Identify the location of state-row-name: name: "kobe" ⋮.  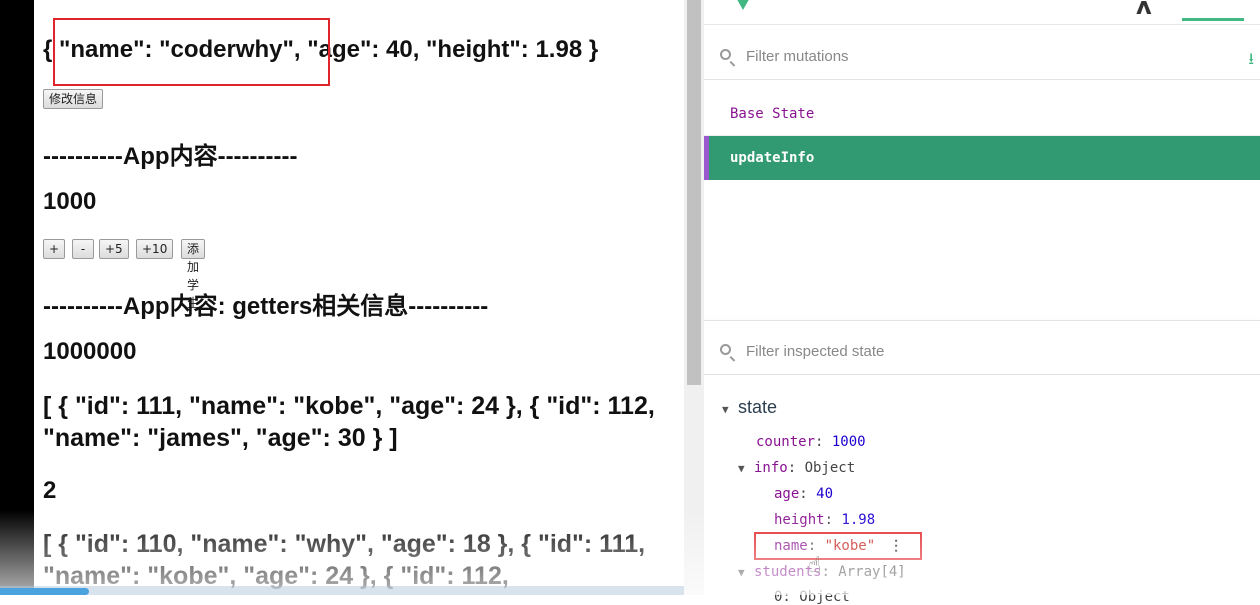
(838, 546).